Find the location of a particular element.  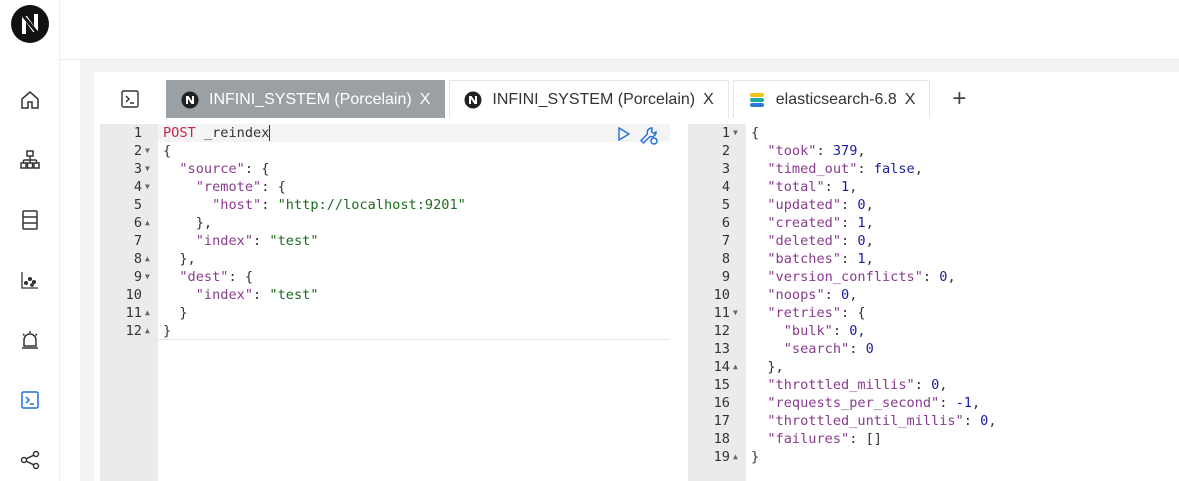

editor-bottom-border is located at coordinates (414, 339).